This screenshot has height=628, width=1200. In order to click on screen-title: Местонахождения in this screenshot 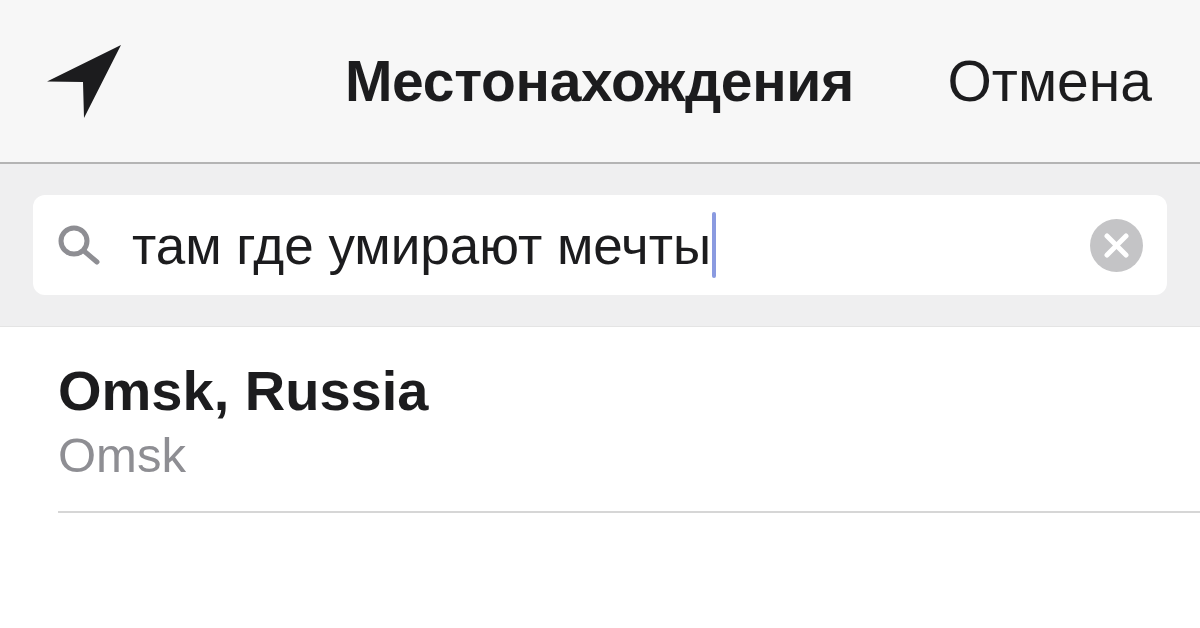, I will do `click(599, 81)`.